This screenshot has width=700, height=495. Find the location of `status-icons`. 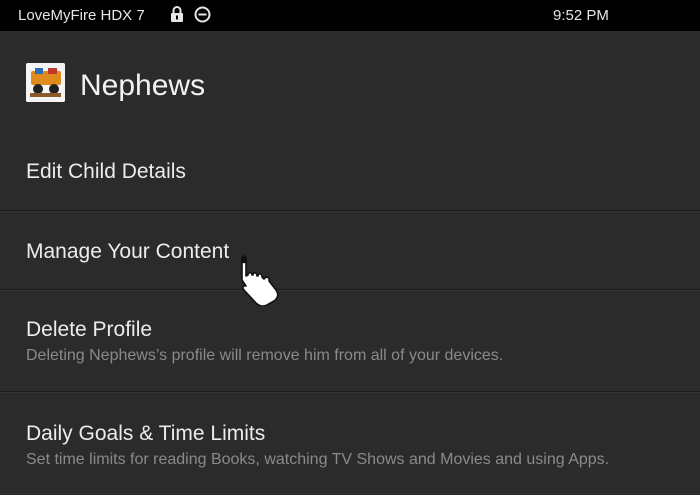

status-icons is located at coordinates (190, 16).